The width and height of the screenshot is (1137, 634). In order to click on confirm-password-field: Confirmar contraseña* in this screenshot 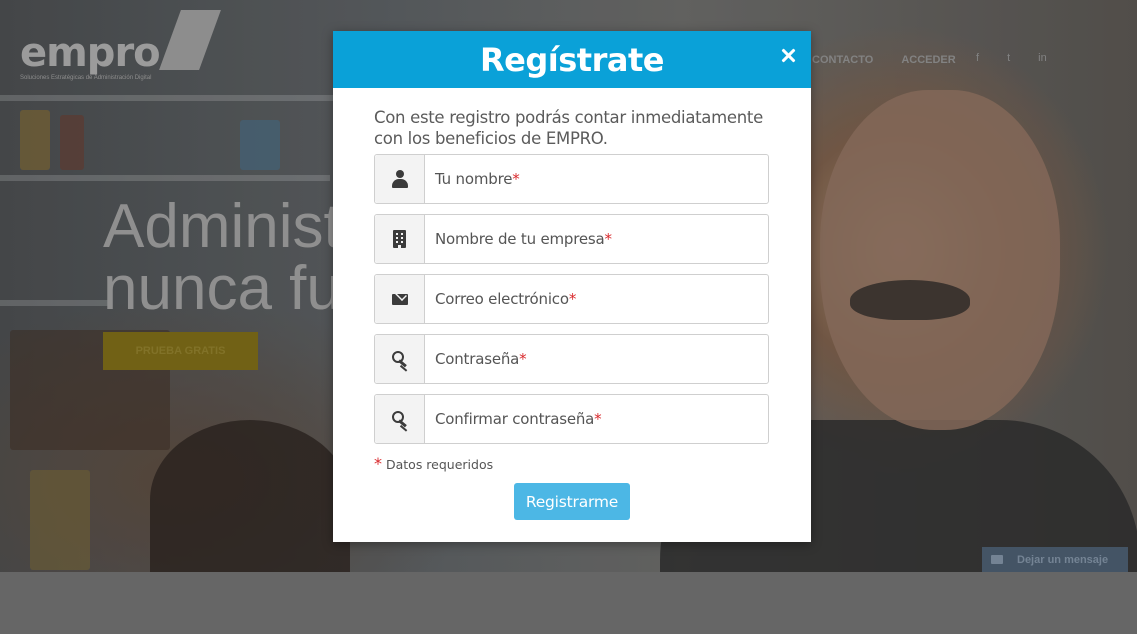, I will do `click(571, 419)`.